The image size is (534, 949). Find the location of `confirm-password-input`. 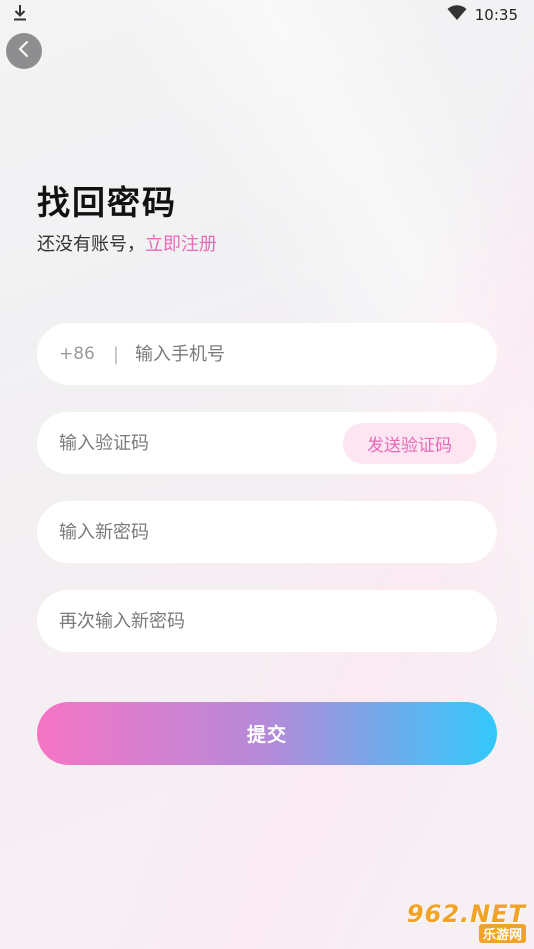

confirm-password-input is located at coordinates (267, 621).